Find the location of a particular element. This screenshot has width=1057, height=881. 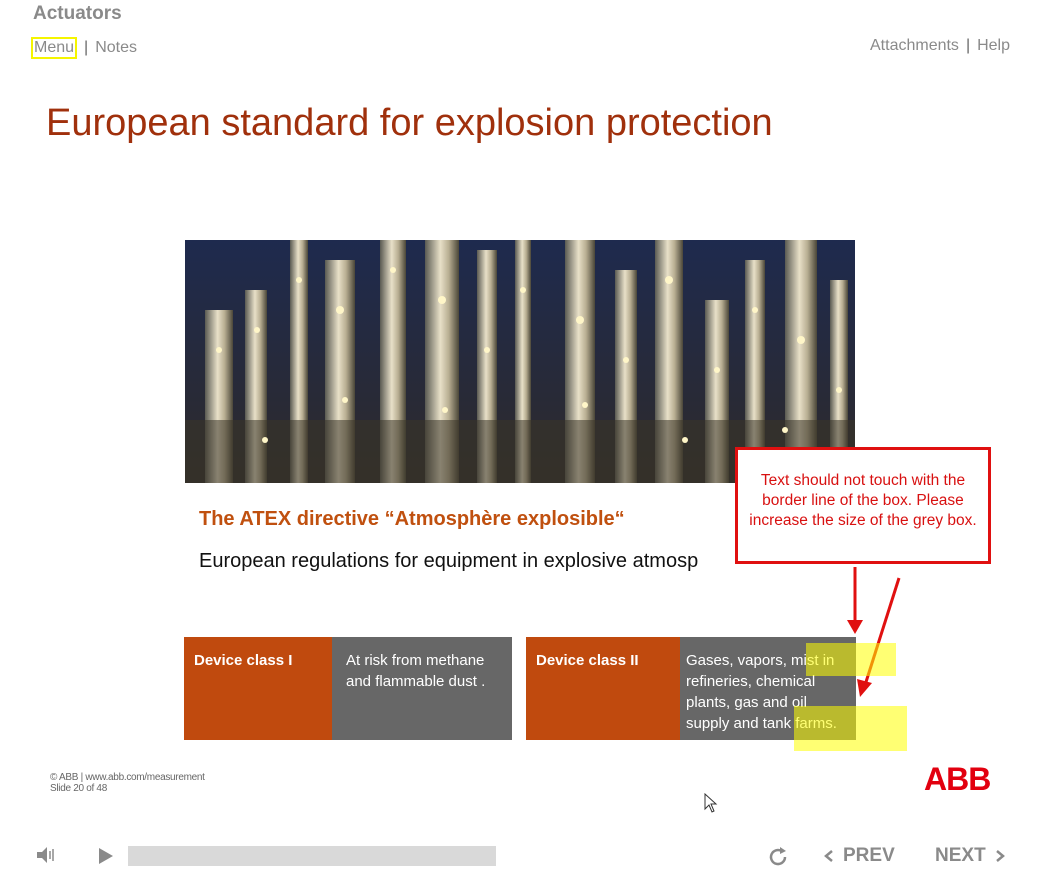

attachments-link: Attachments is located at coordinates (914, 46).